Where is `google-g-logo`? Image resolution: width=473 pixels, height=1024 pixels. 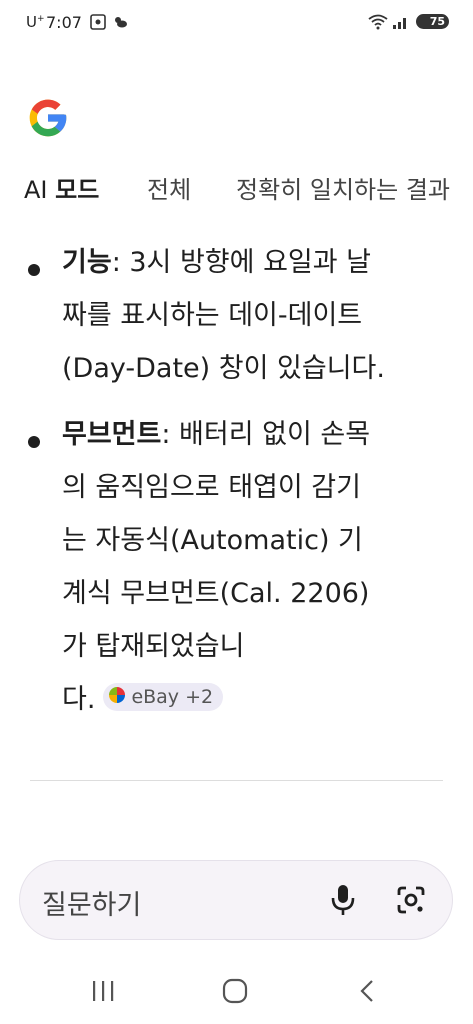 google-g-logo is located at coordinates (48, 118).